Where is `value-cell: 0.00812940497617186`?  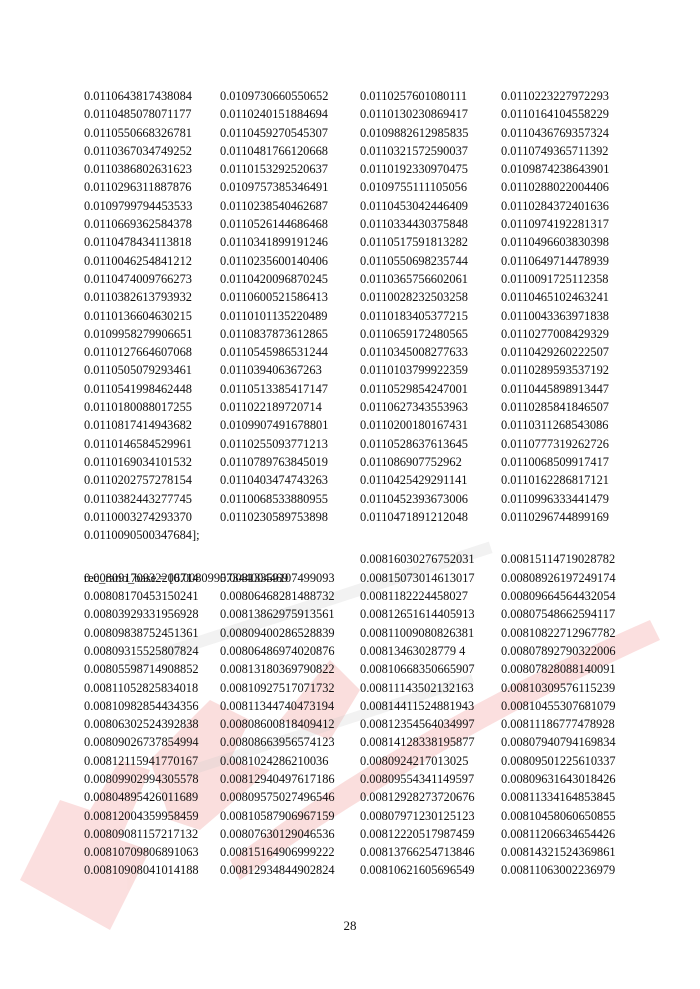 value-cell: 0.00812940497617186 is located at coordinates (277, 778).